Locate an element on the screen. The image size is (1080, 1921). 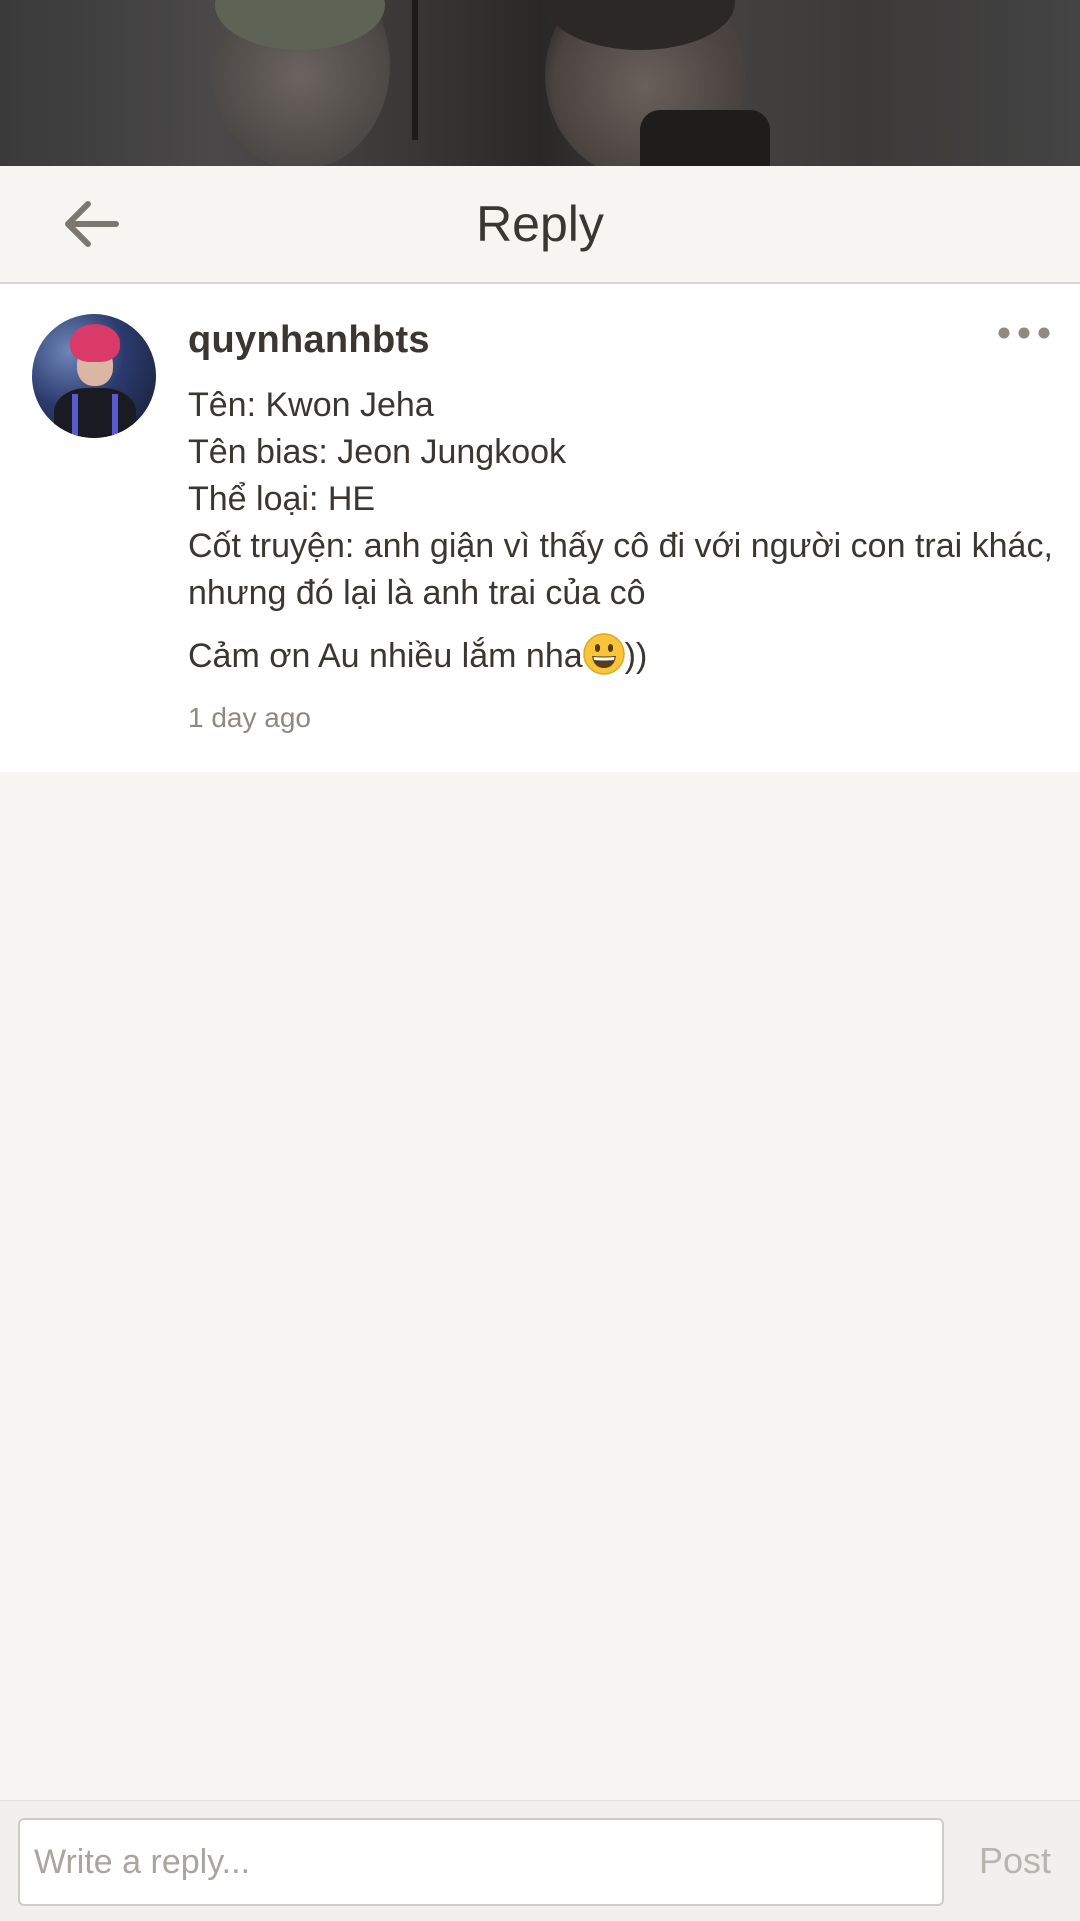
reply-composer: Post is located at coordinates (540, 1860).